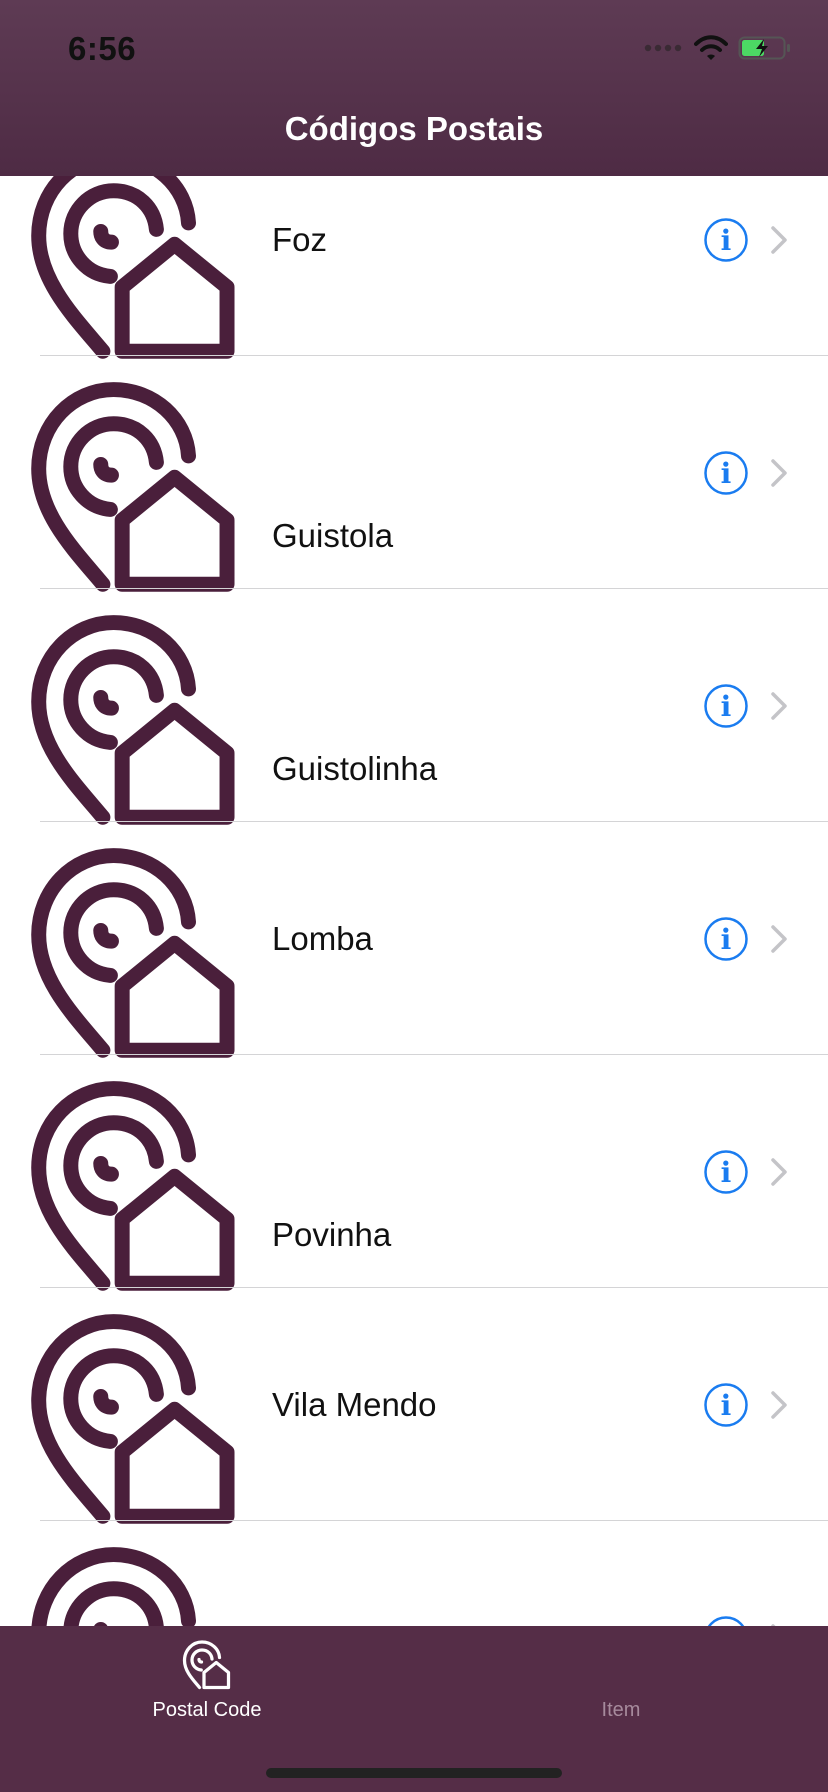 This screenshot has width=828, height=1792. I want to click on list-item-label: Foz, so click(300, 239).